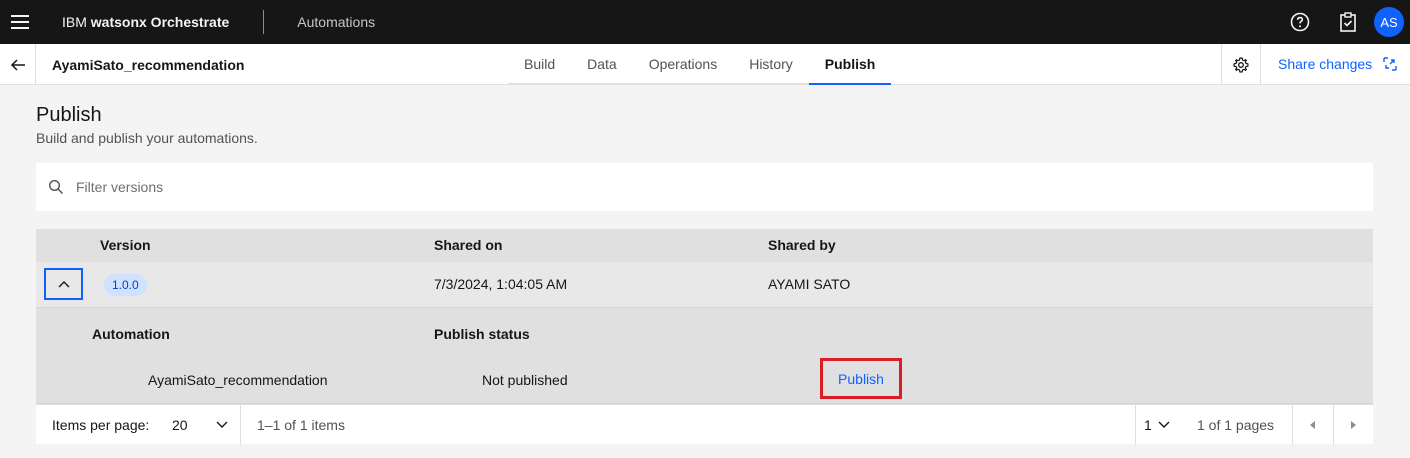  What do you see at coordinates (160, 22) in the screenshot?
I see `brand-name: watsonx Orchestrate` at bounding box center [160, 22].